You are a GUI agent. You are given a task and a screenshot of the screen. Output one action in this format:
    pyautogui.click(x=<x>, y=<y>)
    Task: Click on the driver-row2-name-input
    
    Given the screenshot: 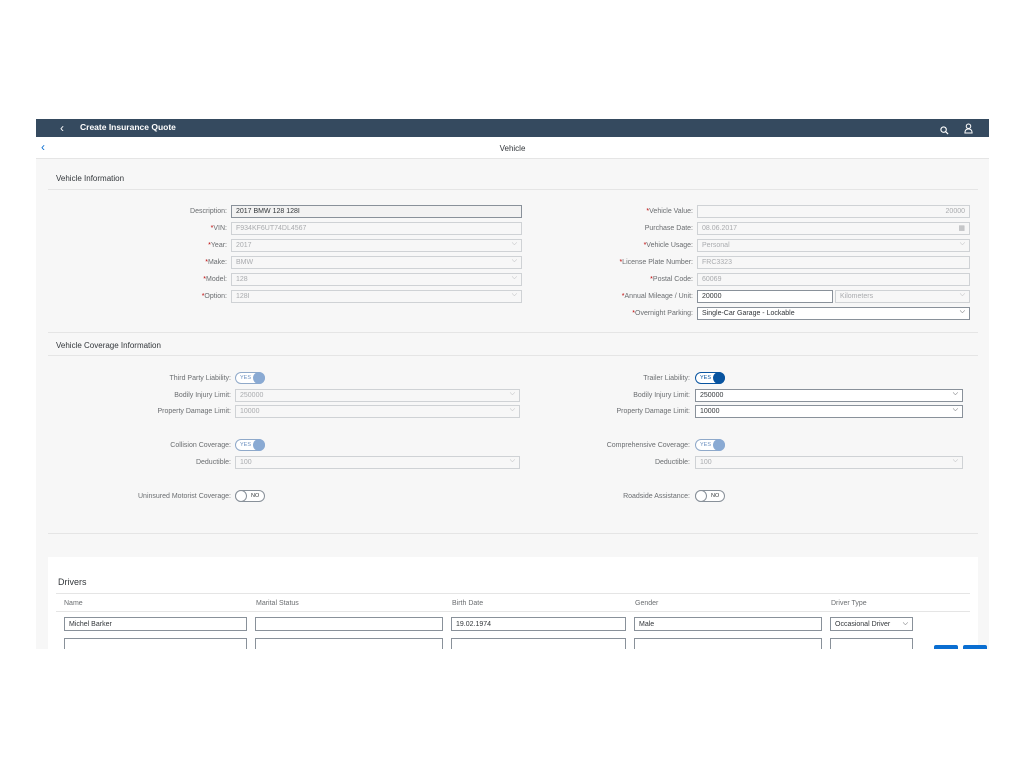 What is the action you would take?
    pyautogui.click(x=155, y=643)
    